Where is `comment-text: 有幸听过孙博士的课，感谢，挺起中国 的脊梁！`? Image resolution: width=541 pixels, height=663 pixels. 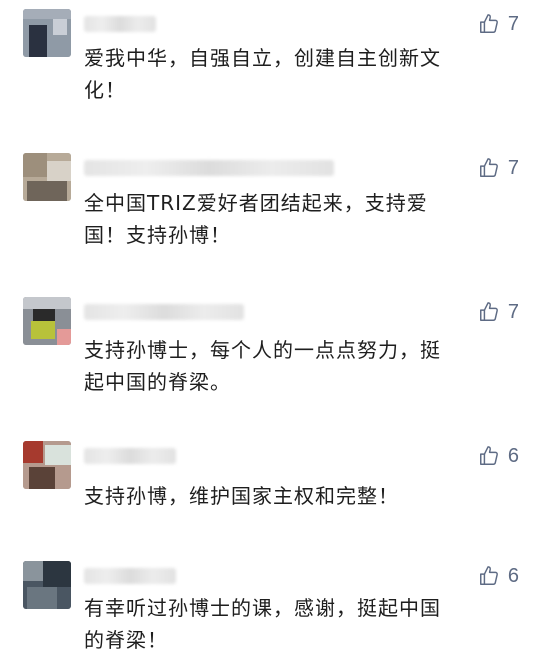
comment-text: 有幸听过孙博士的课，感谢，挺起中国 的脊梁！ is located at coordinates (262, 624).